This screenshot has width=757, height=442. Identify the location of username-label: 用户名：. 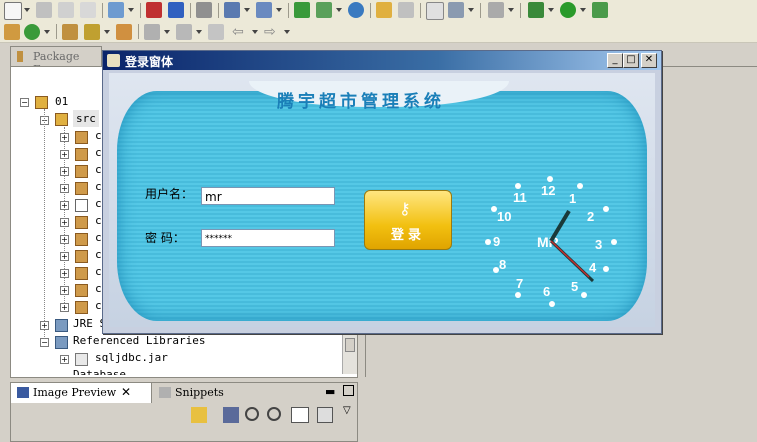
(169, 194).